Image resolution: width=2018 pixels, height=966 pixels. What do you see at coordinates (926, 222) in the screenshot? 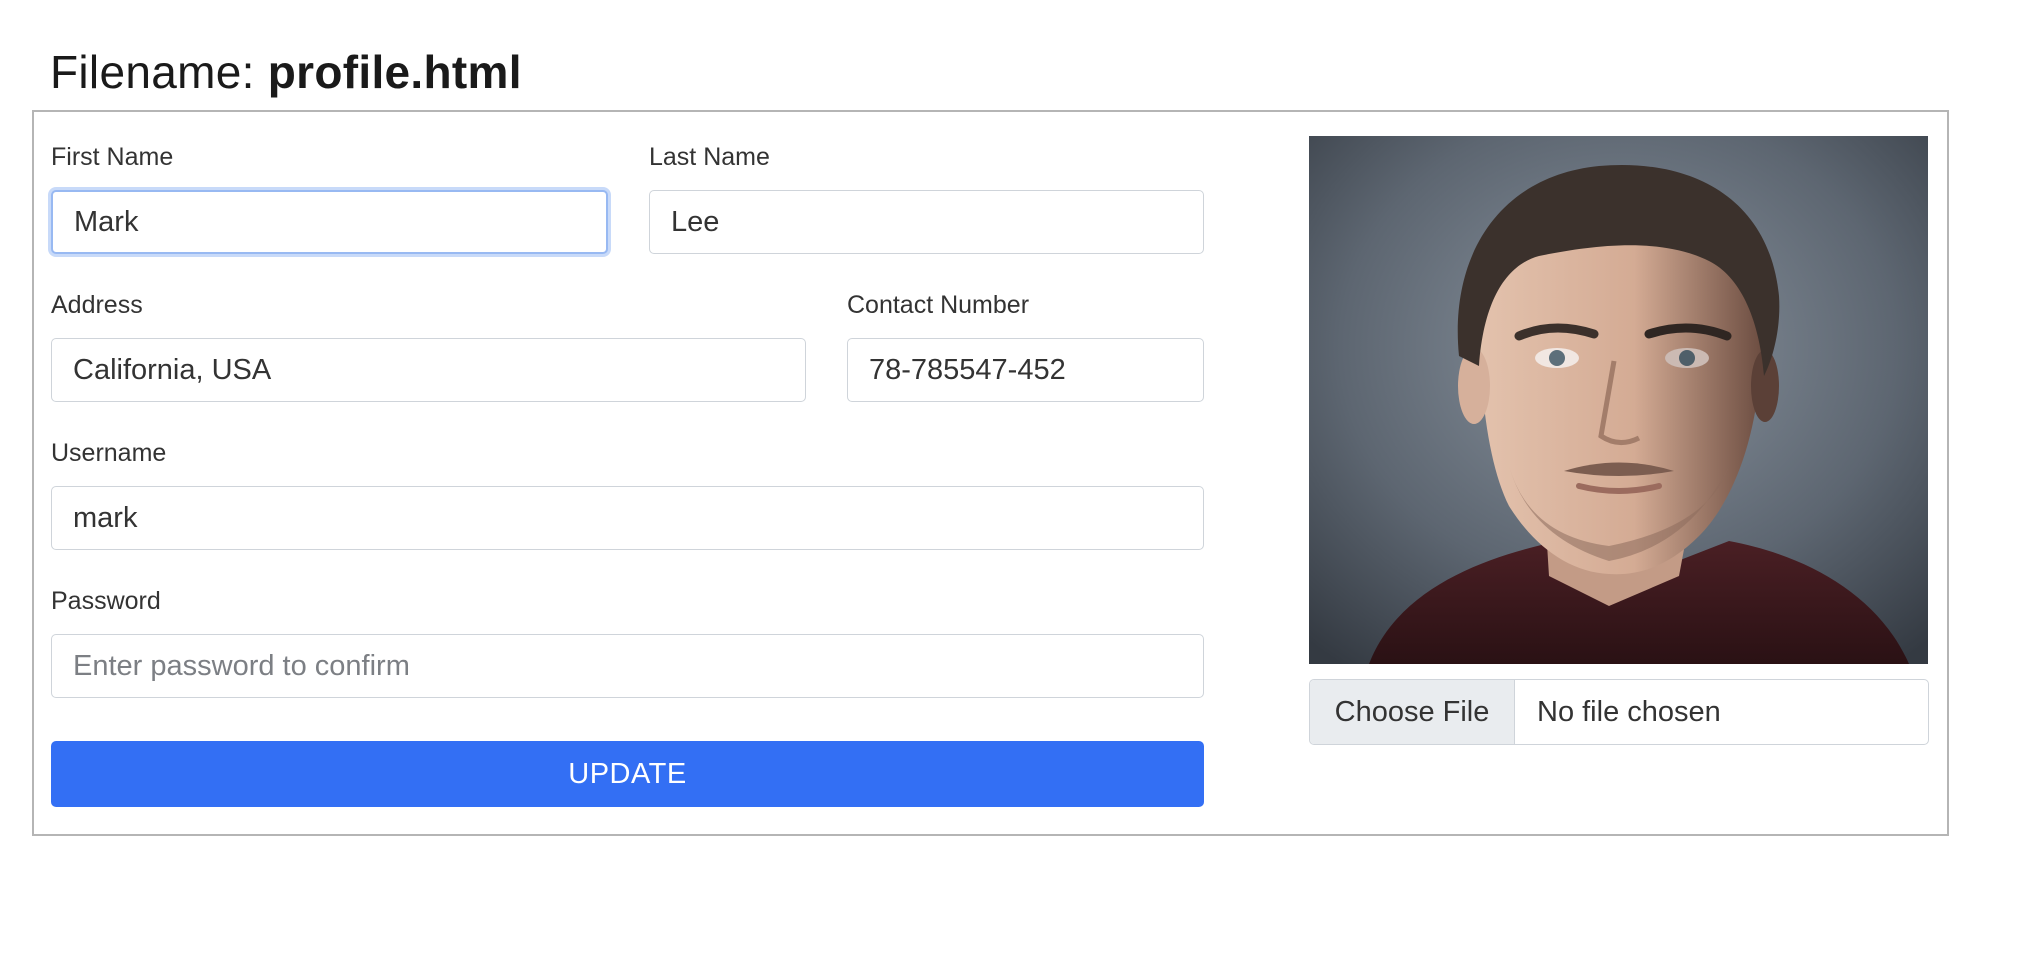
I see `last-name-input: Lee` at bounding box center [926, 222].